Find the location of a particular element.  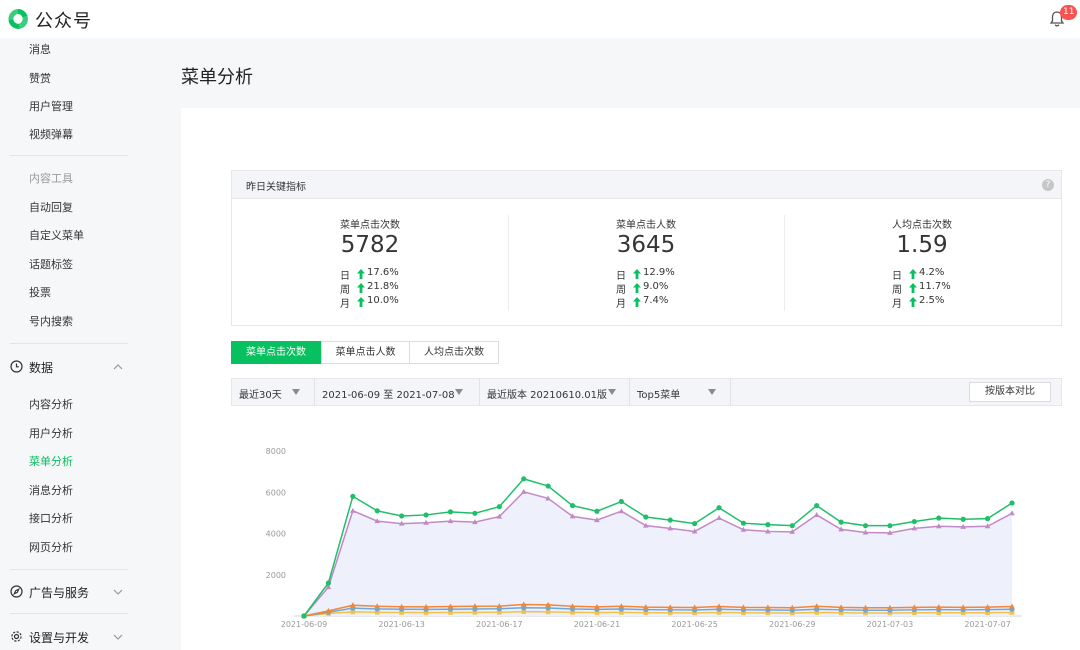

y-tick-label: 2000 is located at coordinates (276, 575).